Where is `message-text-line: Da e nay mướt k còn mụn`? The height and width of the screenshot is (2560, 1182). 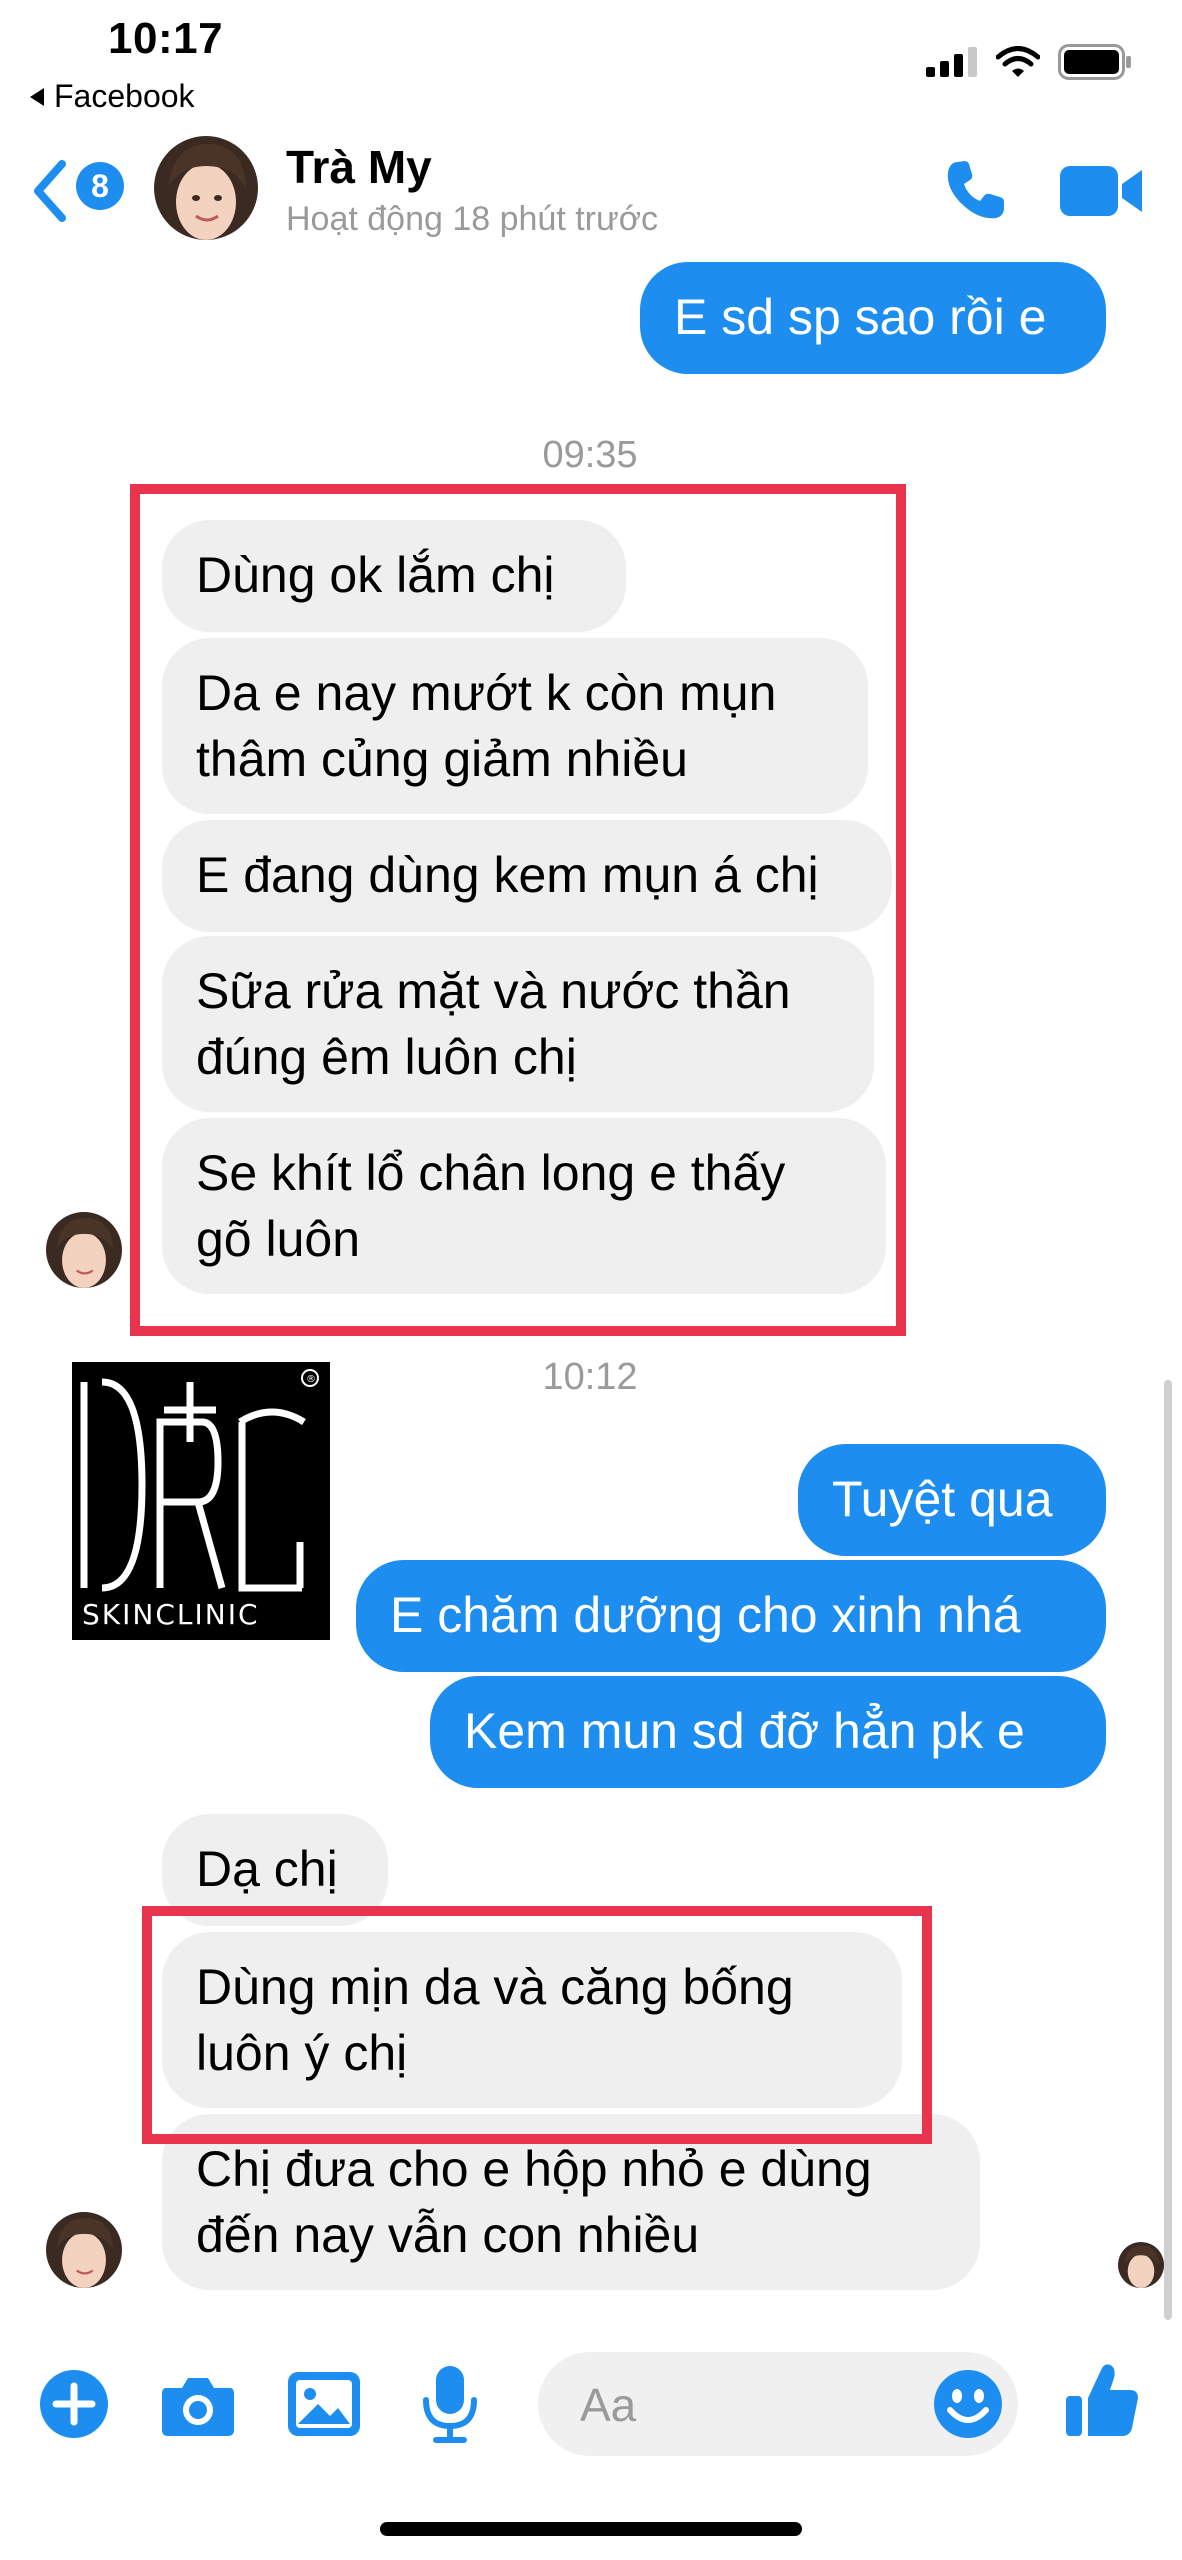
message-text-line: Da e nay mướt k còn mụn is located at coordinates (486, 693).